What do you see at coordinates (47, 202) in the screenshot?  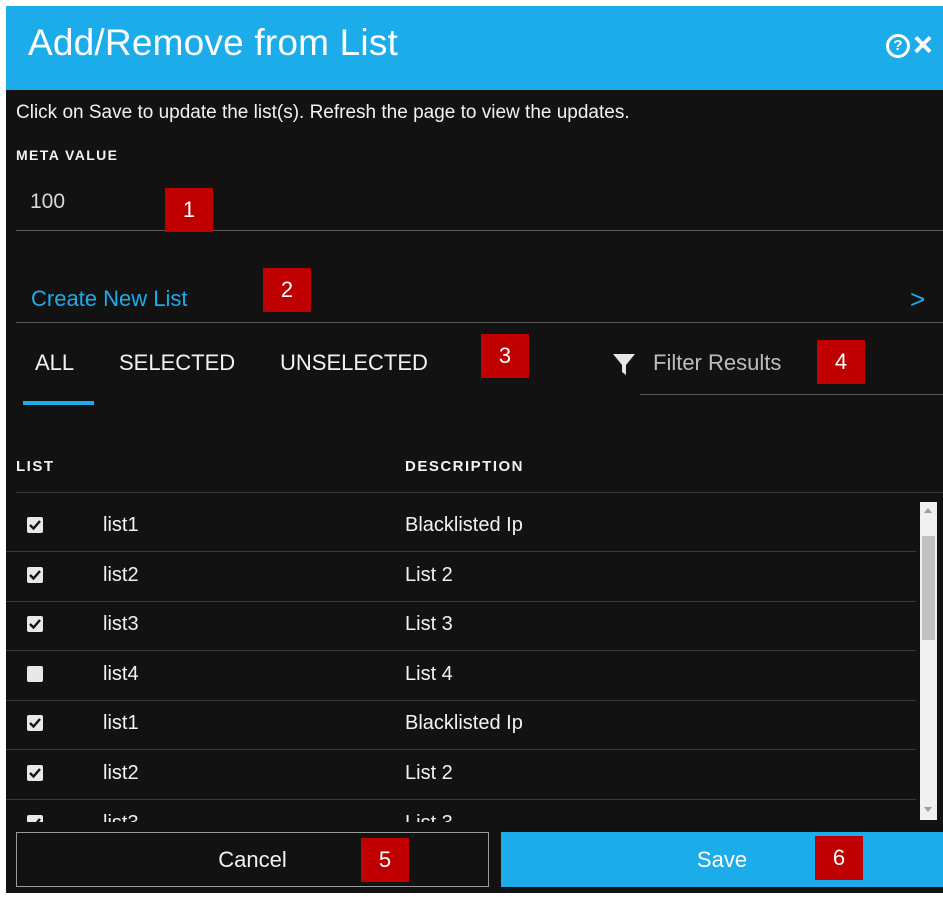 I see `meta-value-field: 100` at bounding box center [47, 202].